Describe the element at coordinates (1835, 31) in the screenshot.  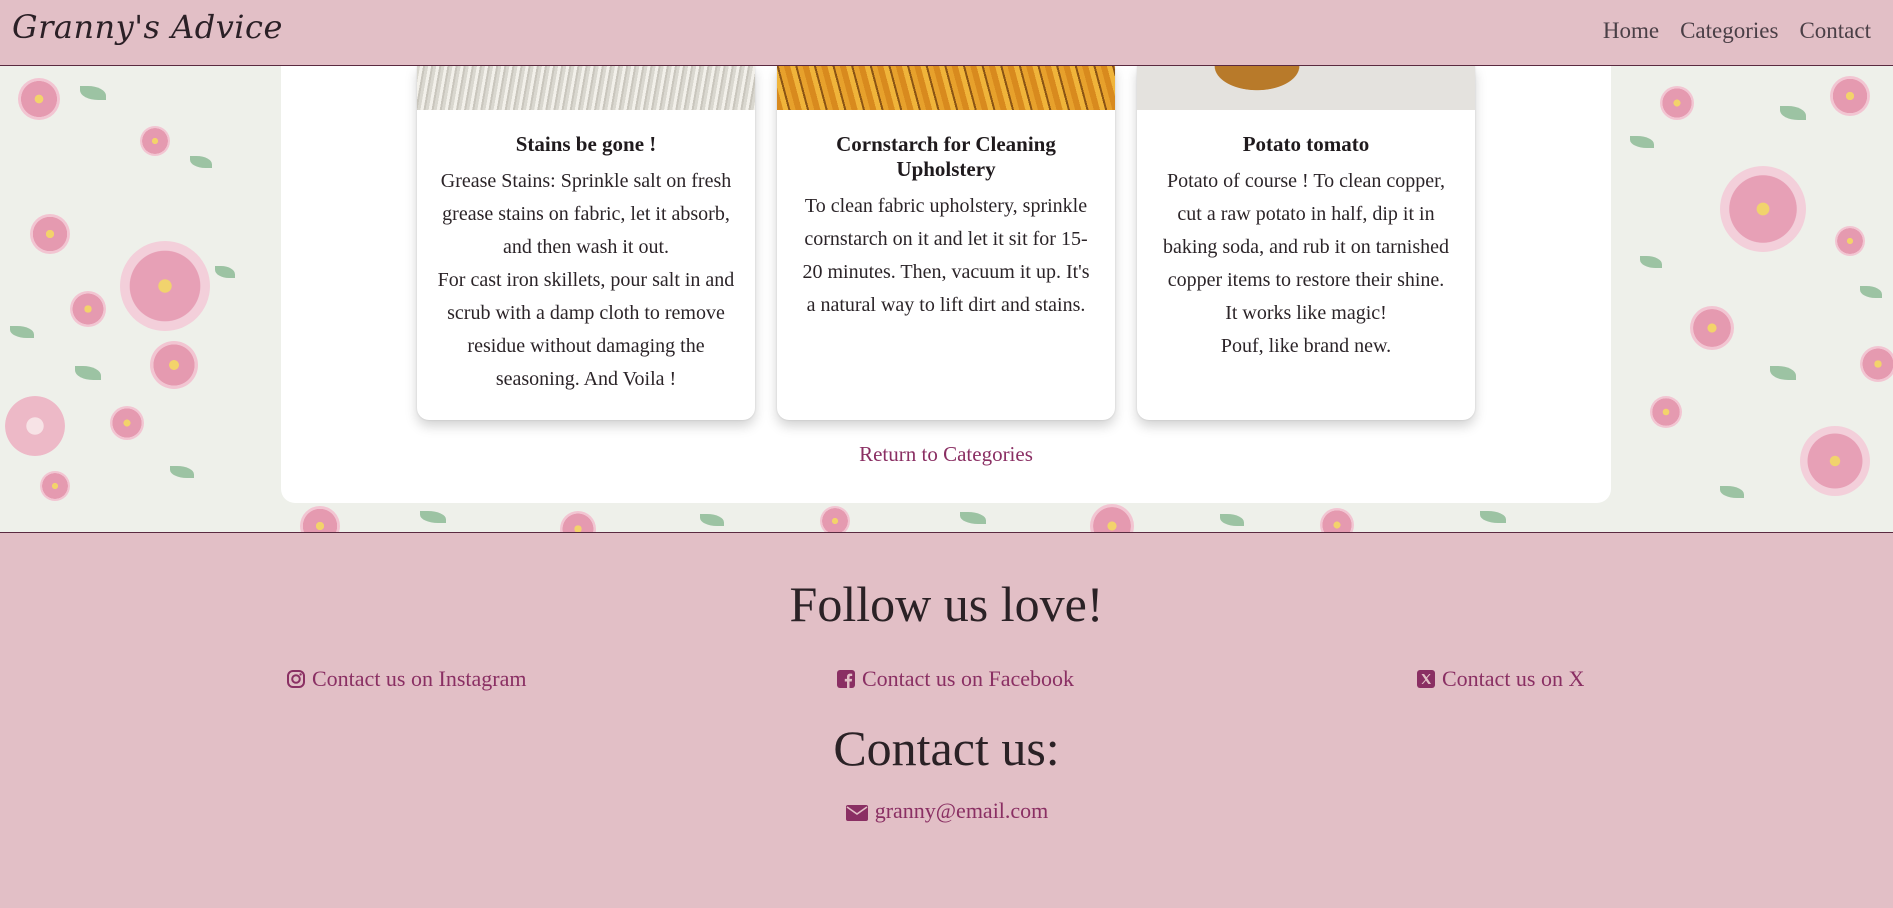
I see `nav-link-contact: Contact` at that location.